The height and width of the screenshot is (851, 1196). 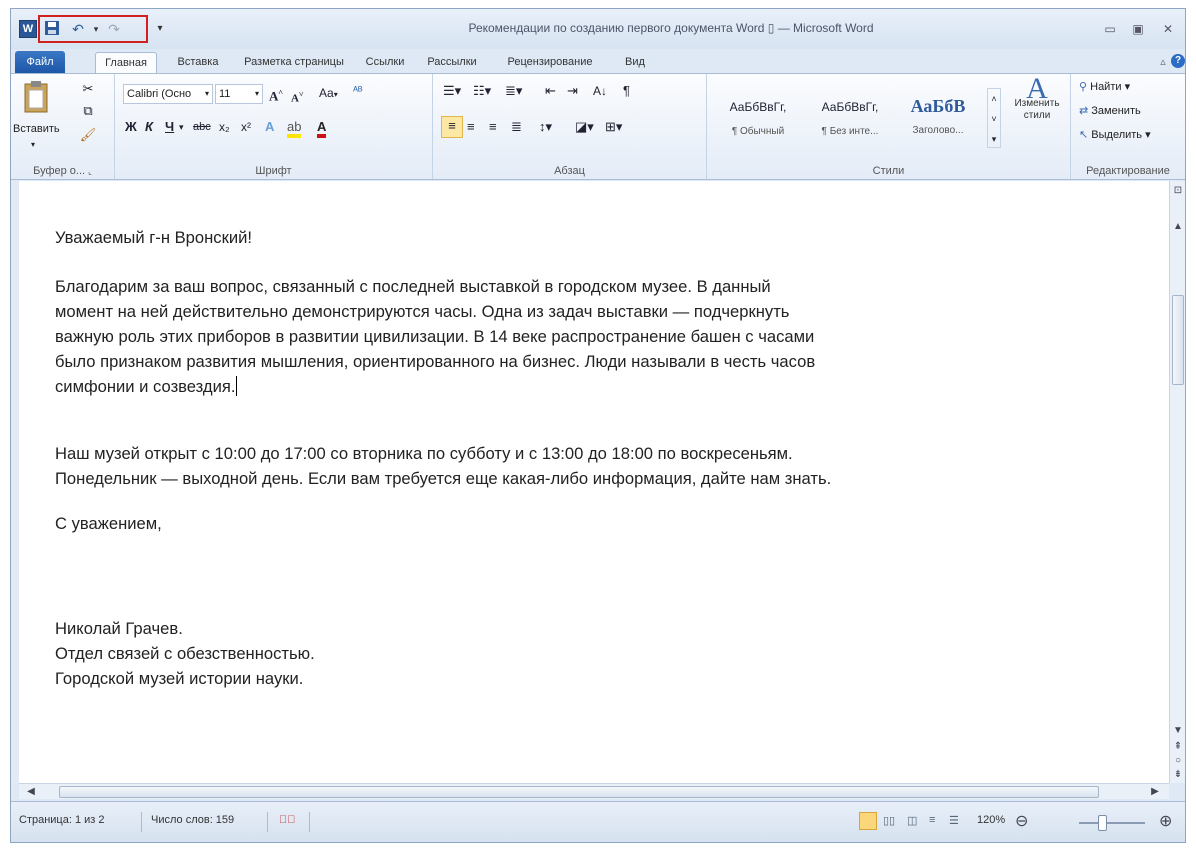 What do you see at coordinates (192, 820) in the screenshot?
I see `word-count: Число слов: 159` at bounding box center [192, 820].